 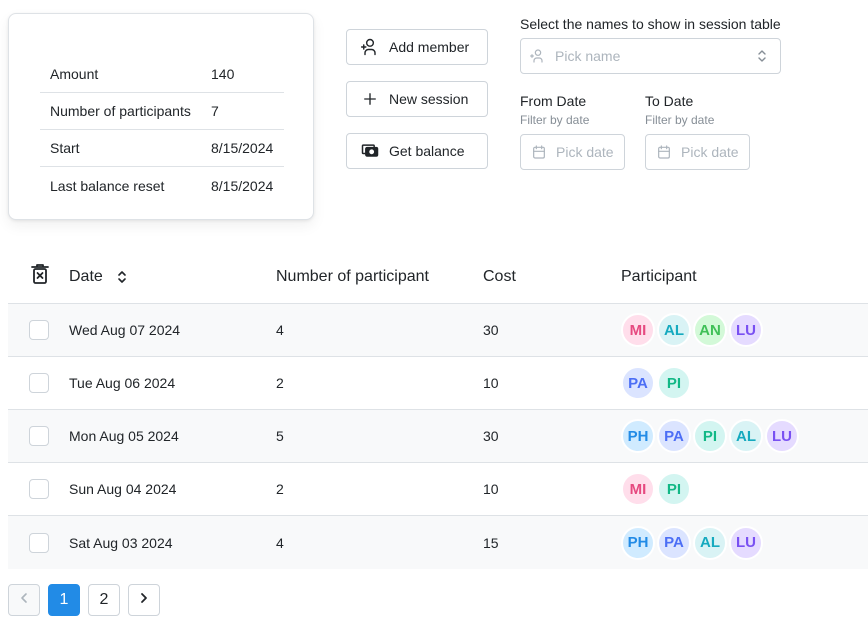 I want to click on avatar: AN, so click(x=710, y=330).